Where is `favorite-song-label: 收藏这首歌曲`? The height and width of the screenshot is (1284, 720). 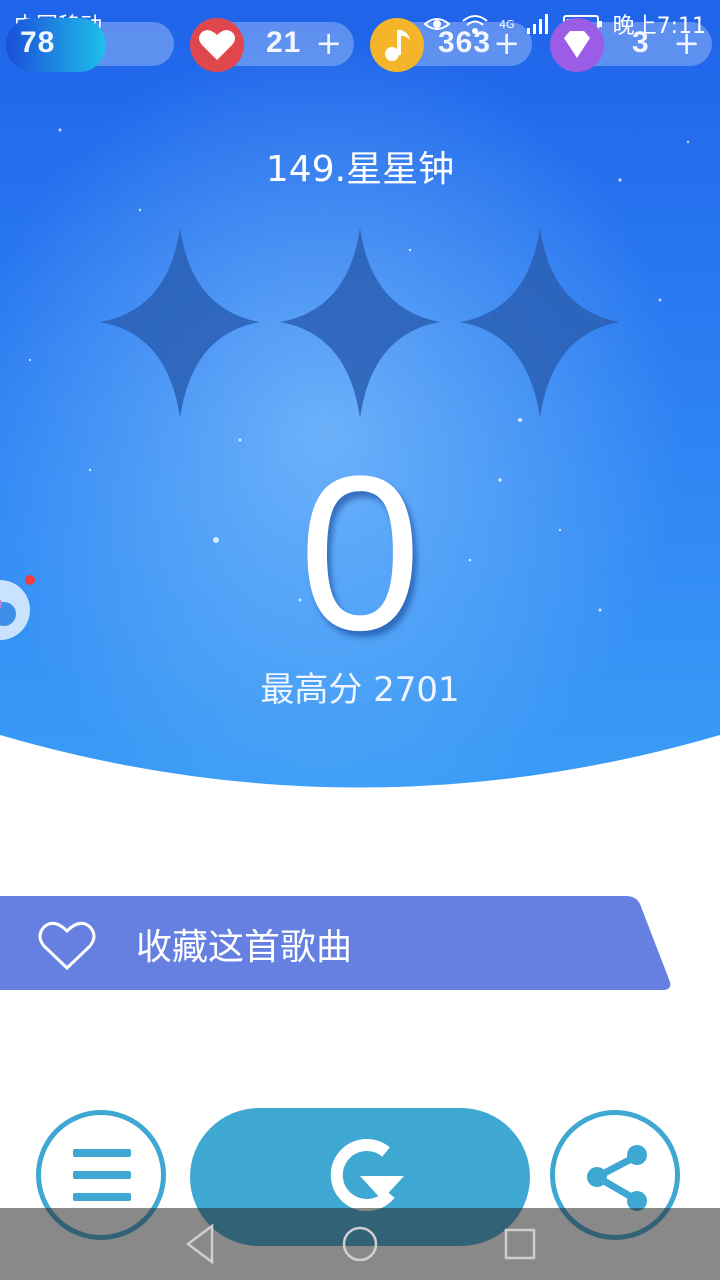 favorite-song-label: 收藏这首歌曲 is located at coordinates (244, 947).